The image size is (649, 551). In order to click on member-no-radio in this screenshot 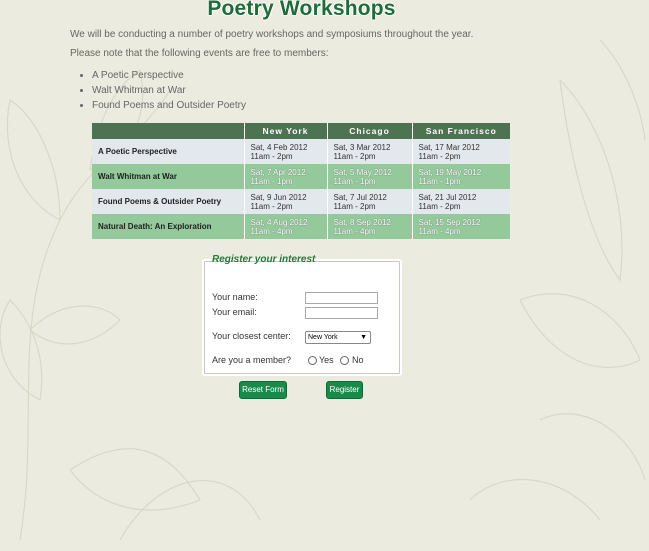, I will do `click(344, 360)`.